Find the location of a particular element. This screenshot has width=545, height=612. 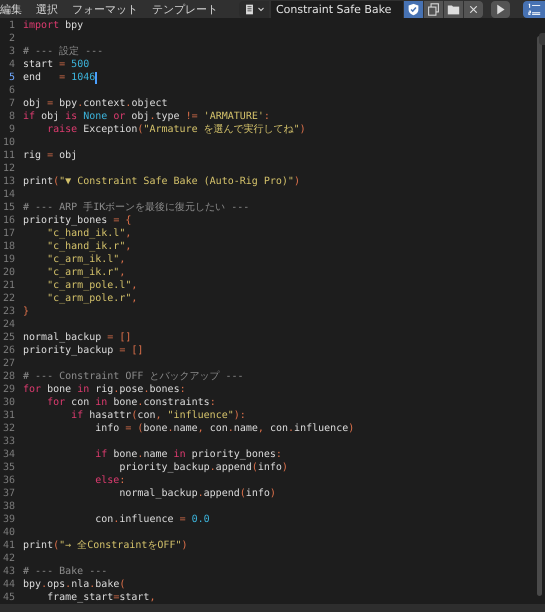

menu-item: 選択 is located at coordinates (47, 9).